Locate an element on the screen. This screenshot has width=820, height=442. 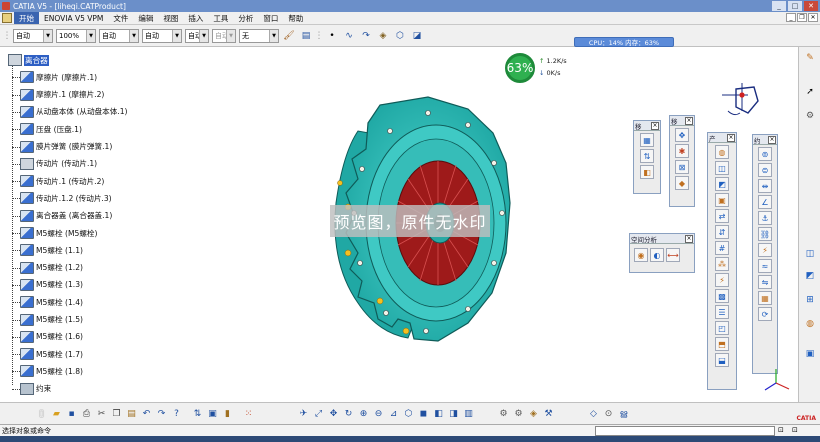
menu-tools: 工具 is located at coordinates (220, 18).